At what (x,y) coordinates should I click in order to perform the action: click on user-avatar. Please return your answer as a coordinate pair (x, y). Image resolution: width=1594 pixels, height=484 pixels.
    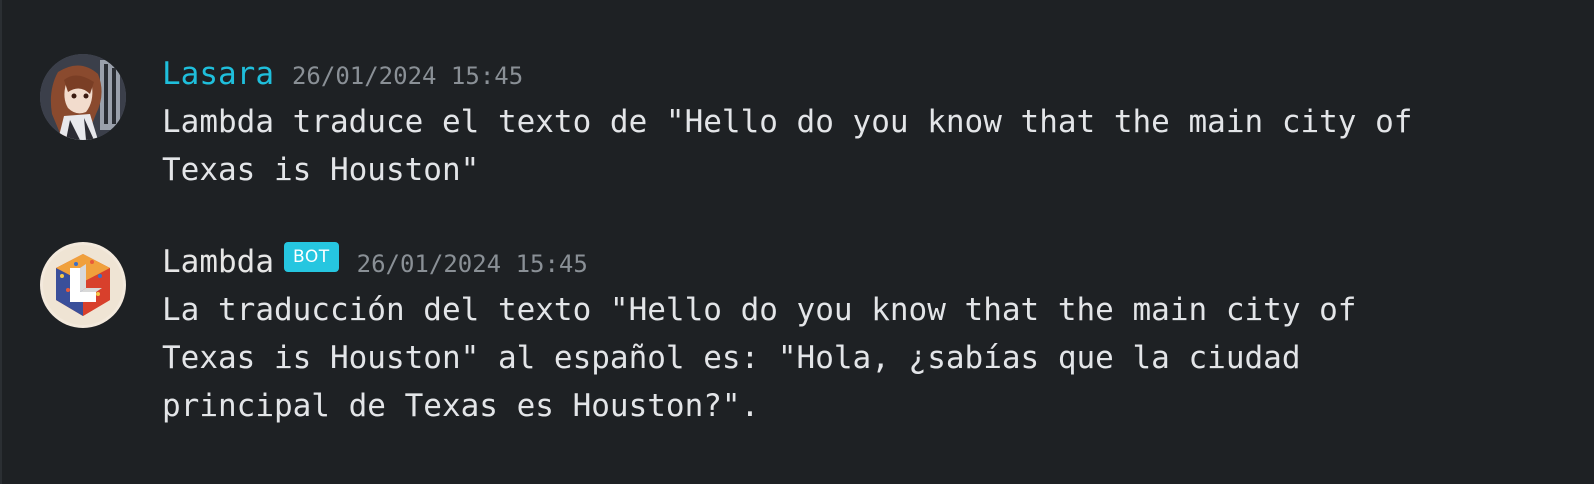
    Looking at the image, I should click on (83, 97).